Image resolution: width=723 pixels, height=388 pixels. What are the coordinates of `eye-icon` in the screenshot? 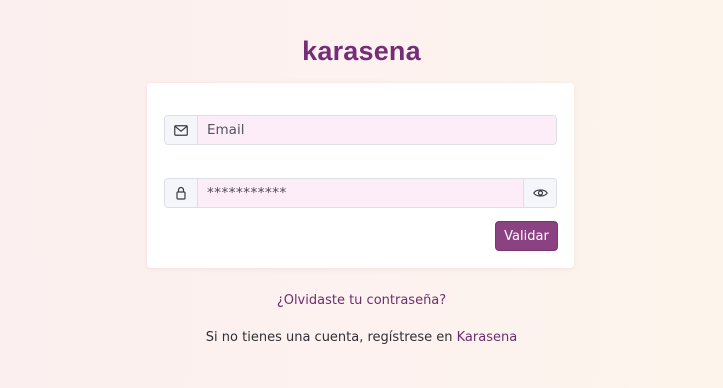 It's located at (539, 193).